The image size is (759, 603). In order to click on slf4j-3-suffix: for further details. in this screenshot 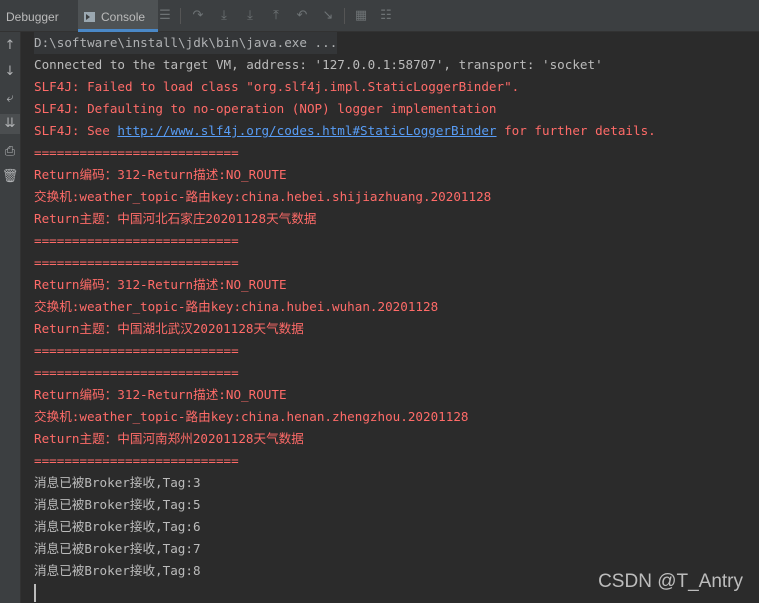, I will do `click(576, 130)`.